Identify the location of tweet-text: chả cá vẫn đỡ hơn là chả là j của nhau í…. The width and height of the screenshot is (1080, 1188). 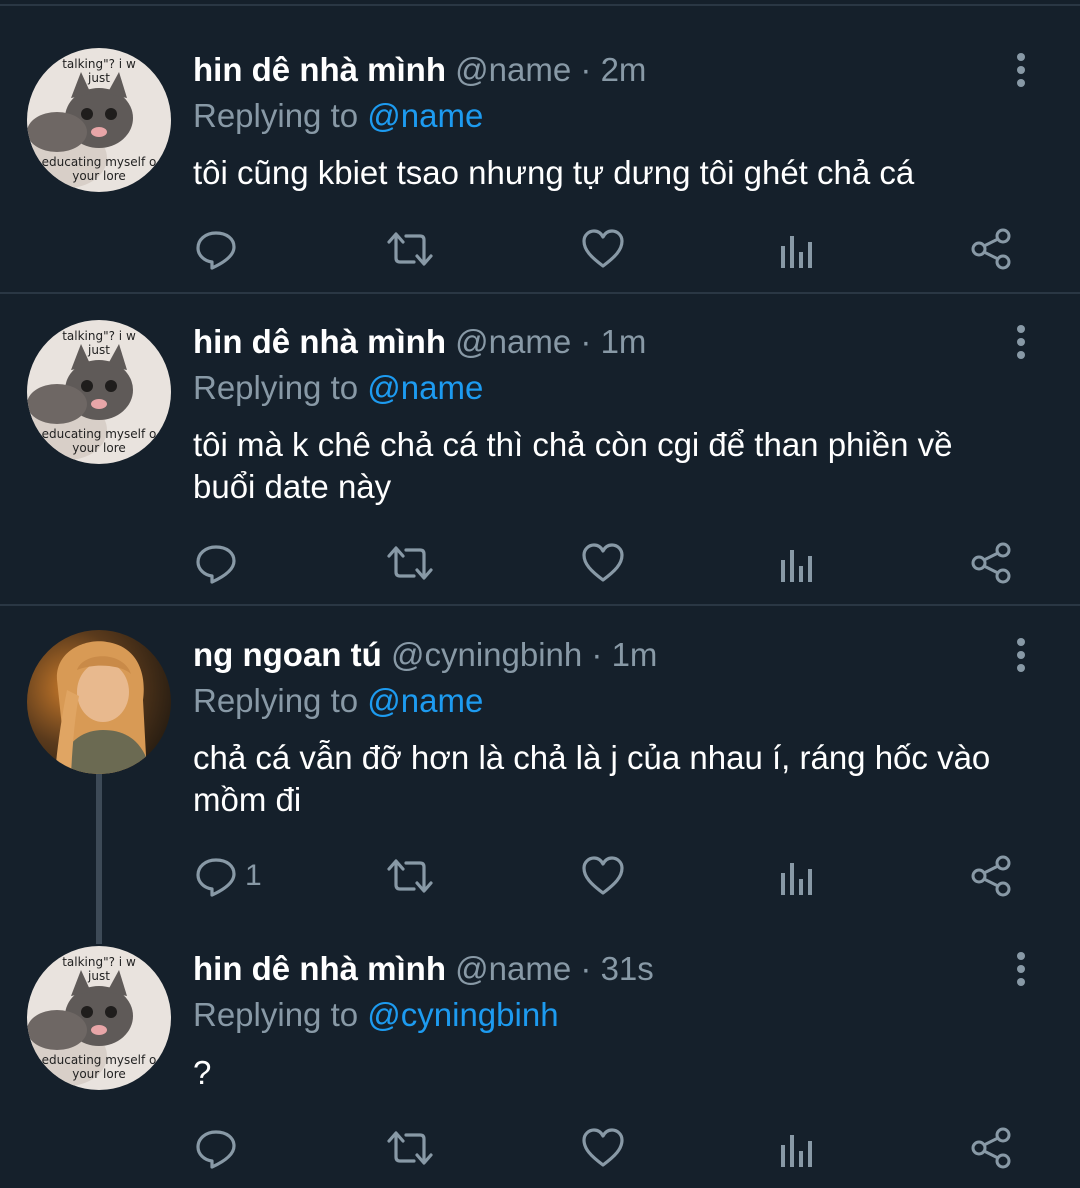
(592, 778).